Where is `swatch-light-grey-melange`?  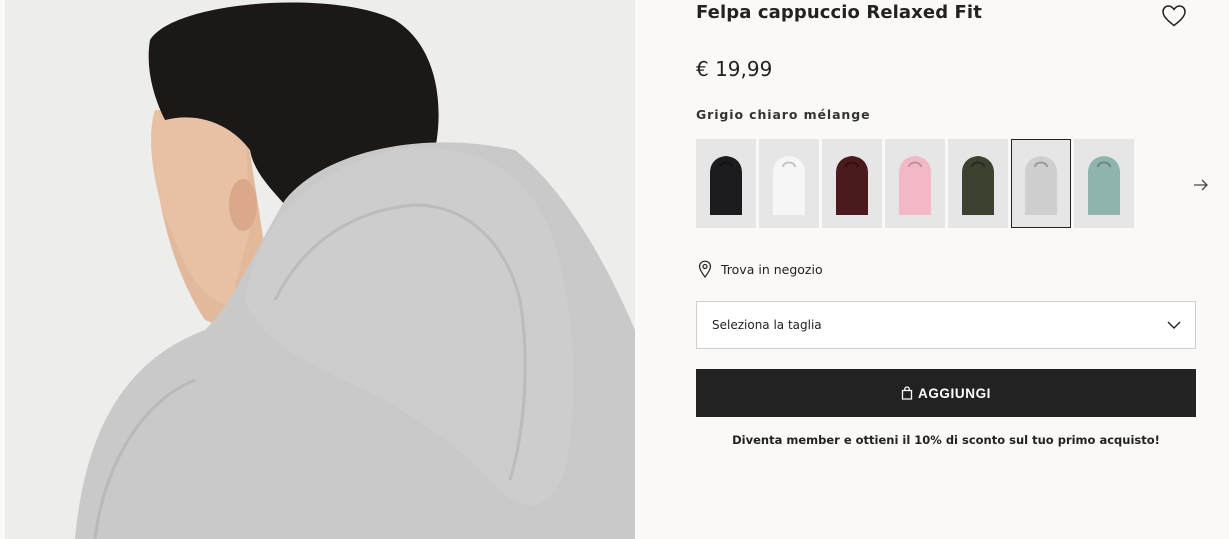 swatch-light-grey-melange is located at coordinates (1041, 183).